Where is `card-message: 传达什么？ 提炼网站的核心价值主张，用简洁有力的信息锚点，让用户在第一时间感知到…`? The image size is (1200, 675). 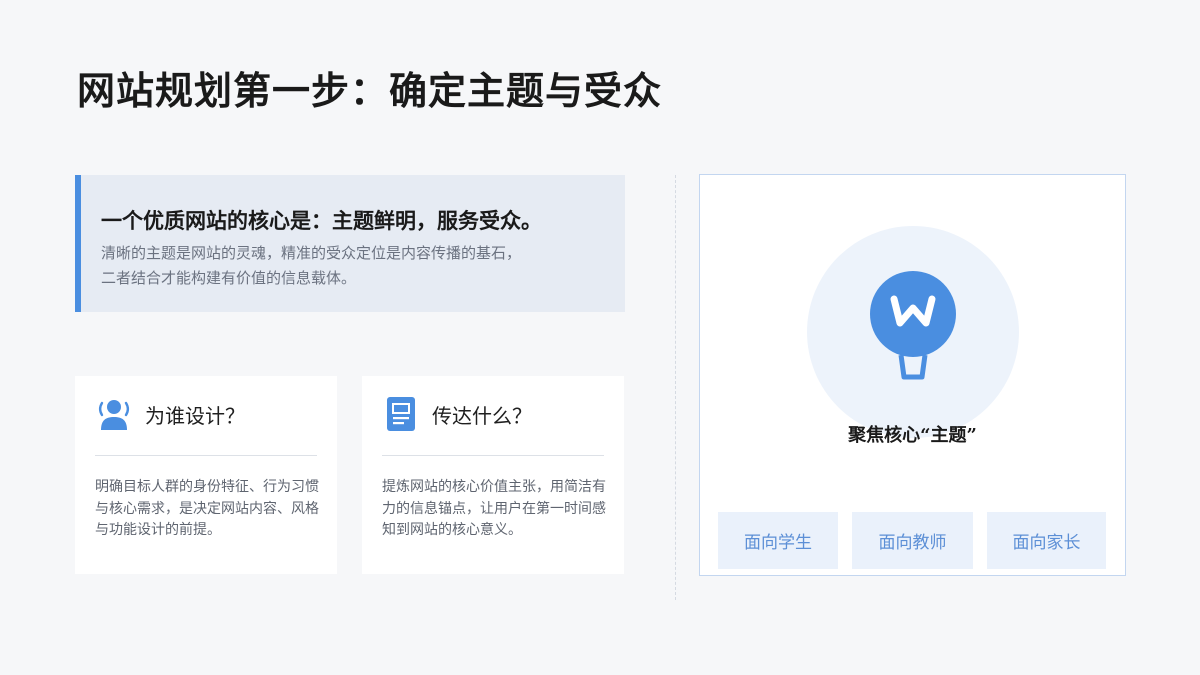 card-message: 传达什么？ 提炼网站的核心价值主张，用简洁有力的信息锚点，让用户在第一时间感知到… is located at coordinates (493, 475).